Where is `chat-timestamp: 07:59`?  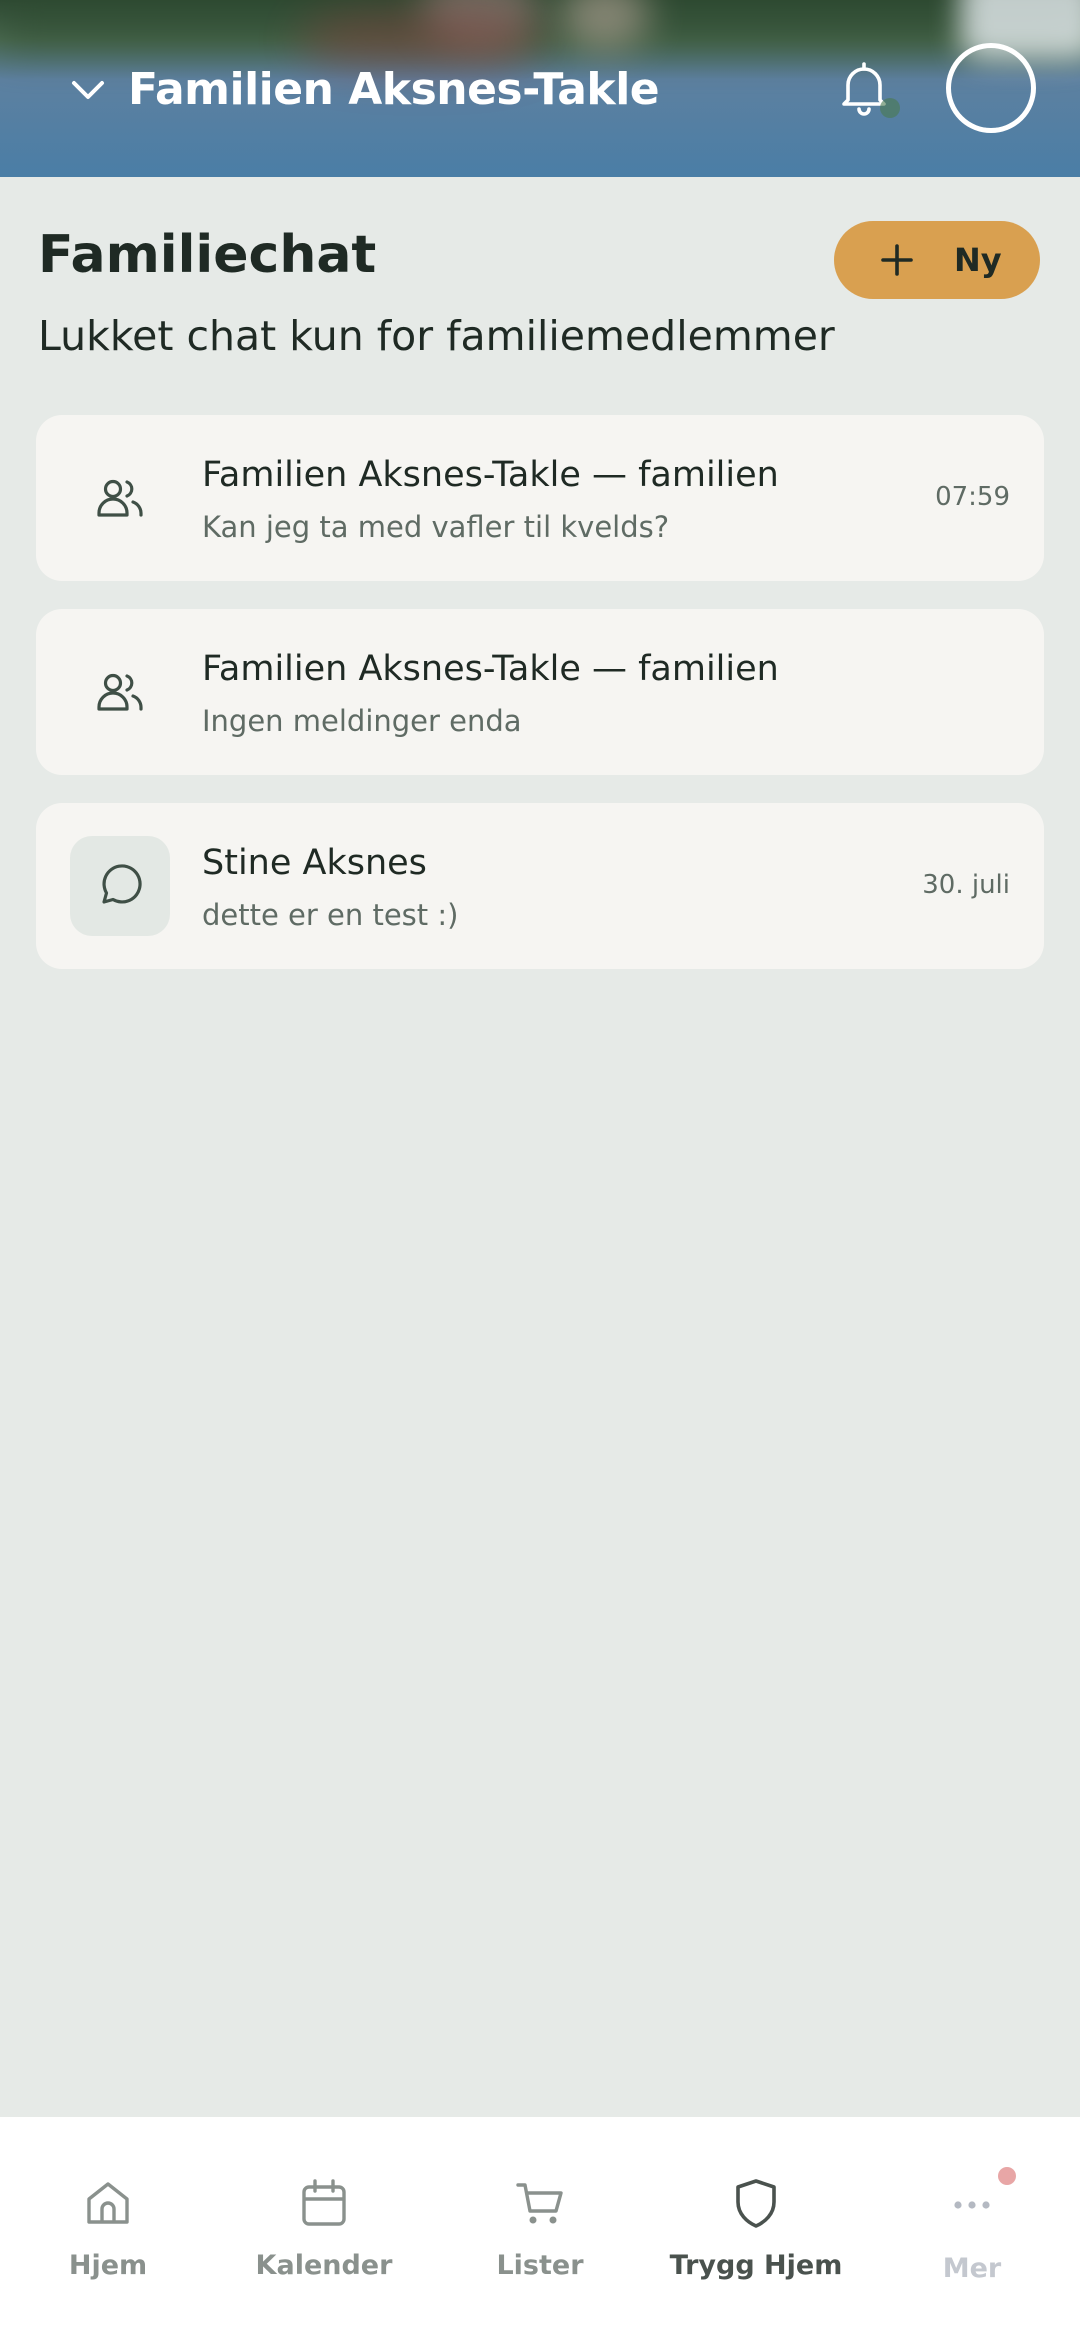
chat-timestamp: 07:59 is located at coordinates (972, 497).